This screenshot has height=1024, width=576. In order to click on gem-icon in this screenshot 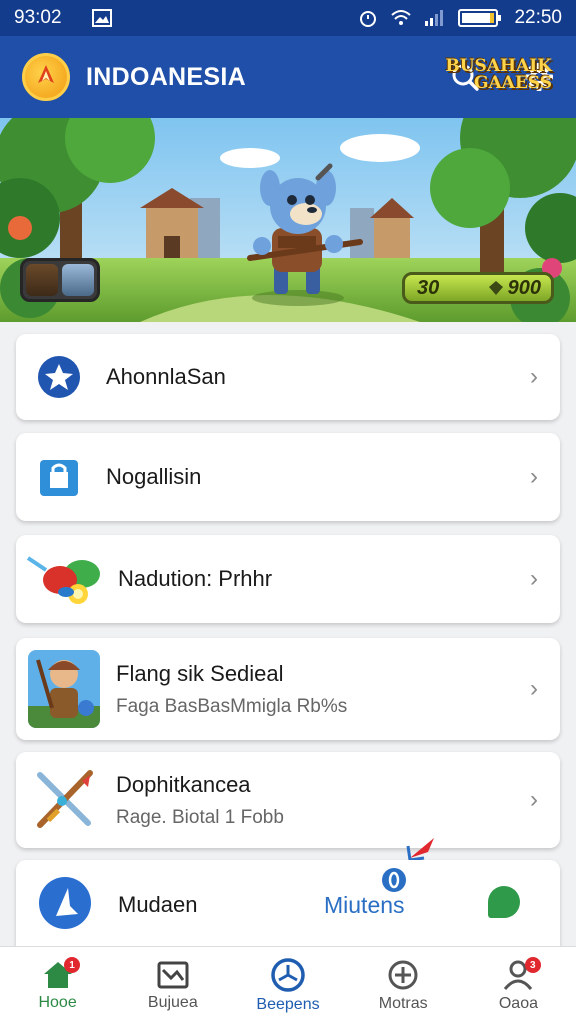, I will do `click(495, 288)`.